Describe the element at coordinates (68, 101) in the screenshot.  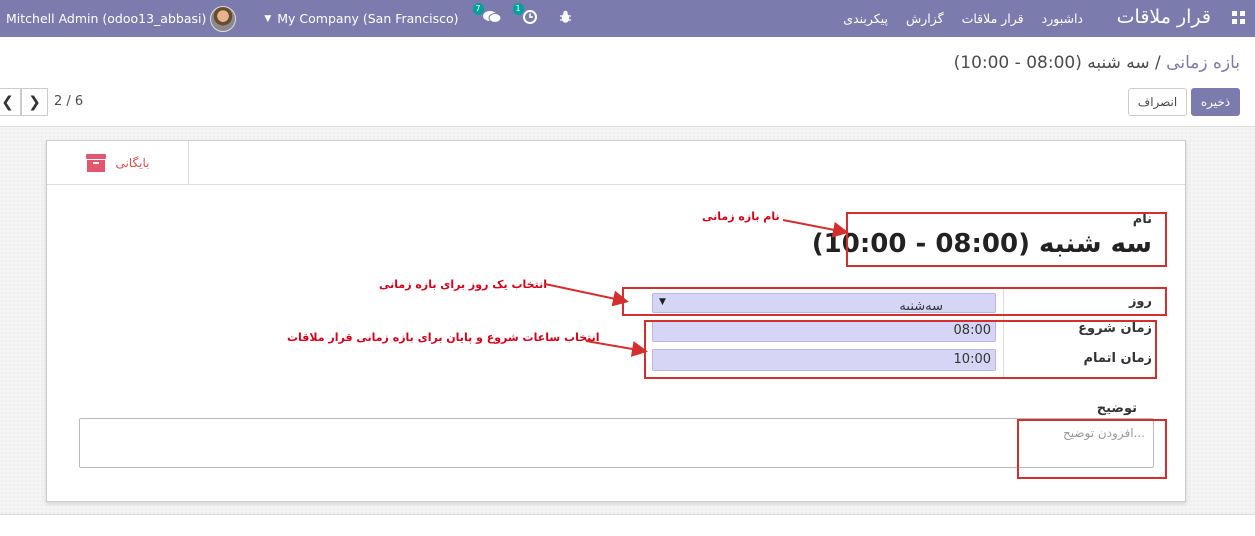
I see `pager-counter: 2 / 6` at that location.